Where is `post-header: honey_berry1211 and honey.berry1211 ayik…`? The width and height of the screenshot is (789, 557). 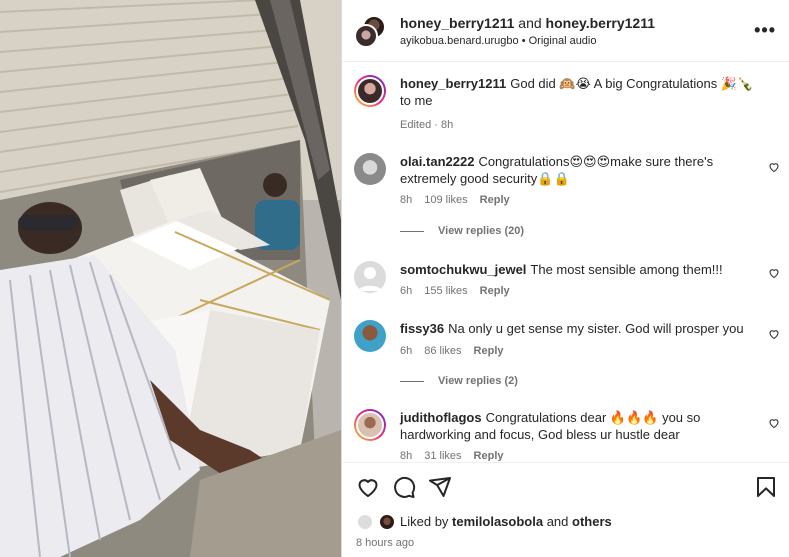
post-header: honey_berry1211 and honey.berry1211 ayik… is located at coordinates (565, 31).